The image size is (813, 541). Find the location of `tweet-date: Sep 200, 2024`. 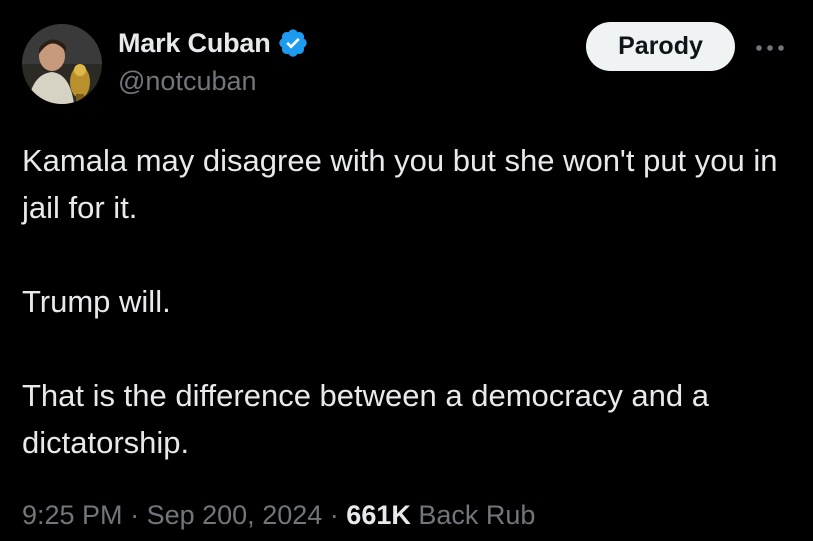

tweet-date: Sep 200, 2024 is located at coordinates (235, 515).